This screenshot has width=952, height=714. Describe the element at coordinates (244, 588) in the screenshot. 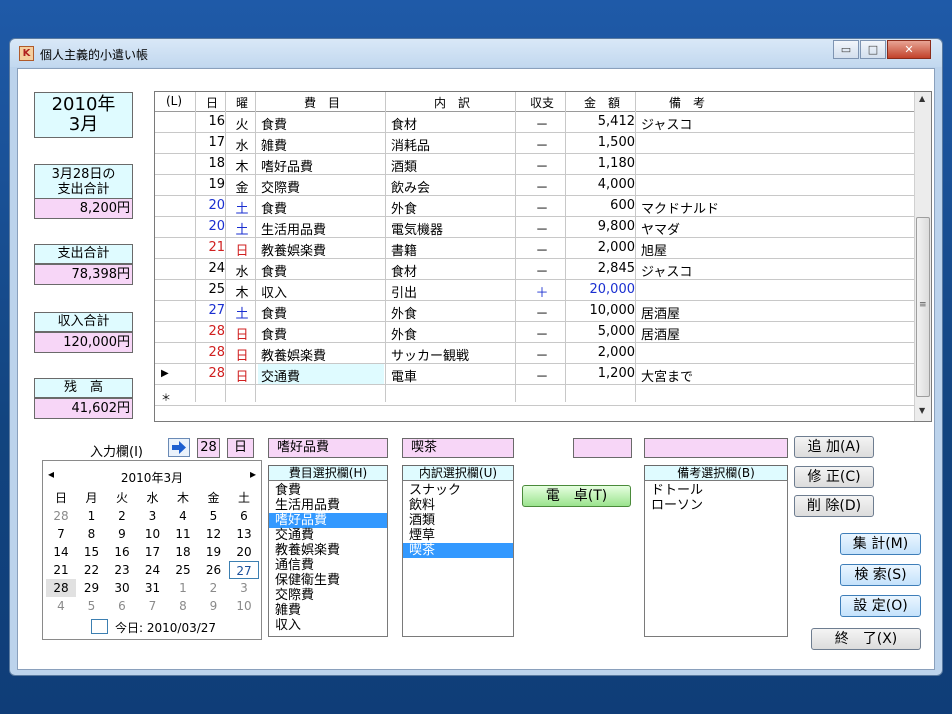

I see `calendar-day: 3` at that location.